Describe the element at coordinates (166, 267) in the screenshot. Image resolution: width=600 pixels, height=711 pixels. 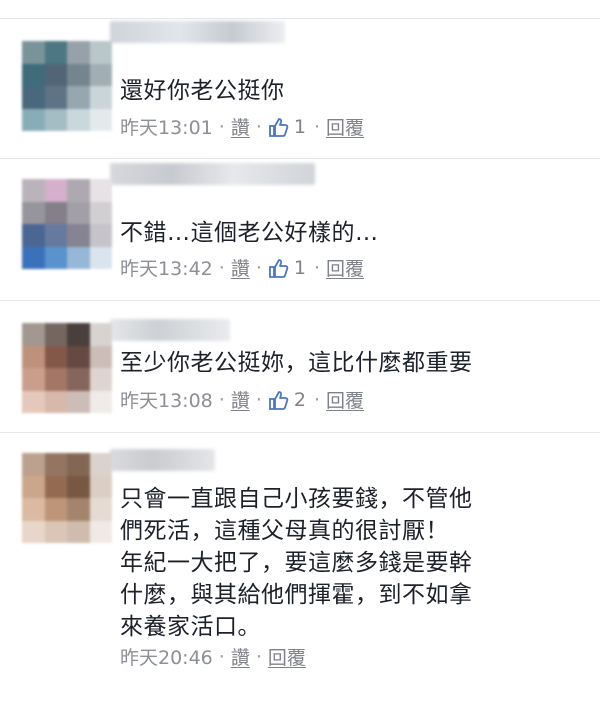
I see `comment-timestamp: 昨天13:42` at that location.